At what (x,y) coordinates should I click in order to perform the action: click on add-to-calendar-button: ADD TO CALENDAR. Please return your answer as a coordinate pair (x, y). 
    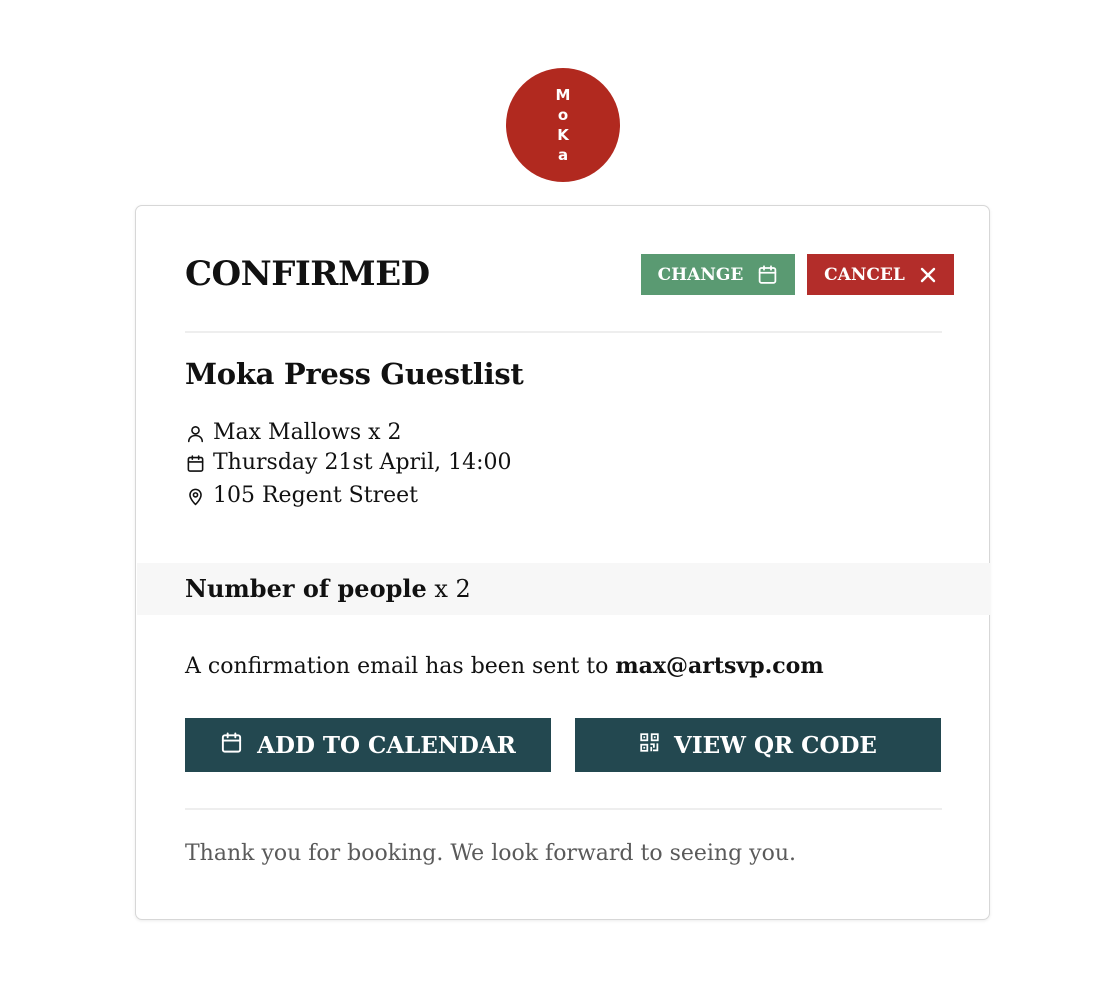
    Looking at the image, I should click on (368, 745).